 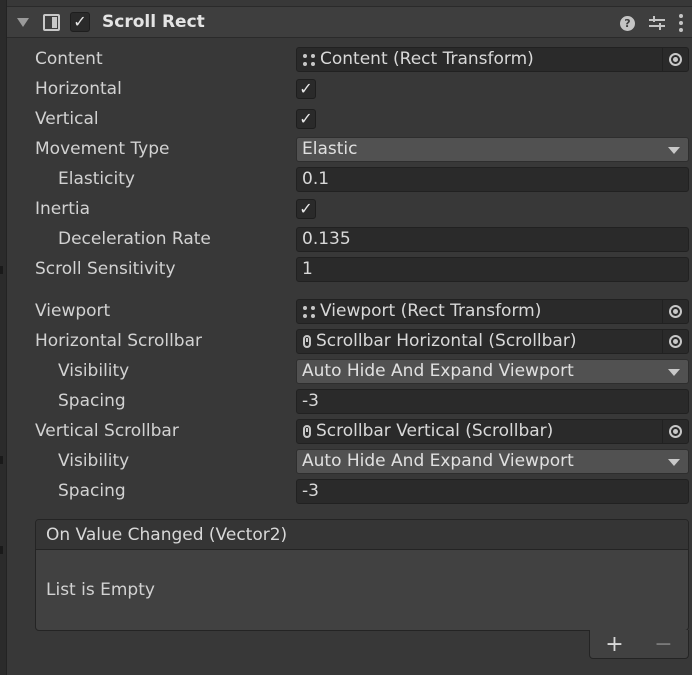 I want to click on vertical-row: Vertical ✓, so click(x=349, y=119).